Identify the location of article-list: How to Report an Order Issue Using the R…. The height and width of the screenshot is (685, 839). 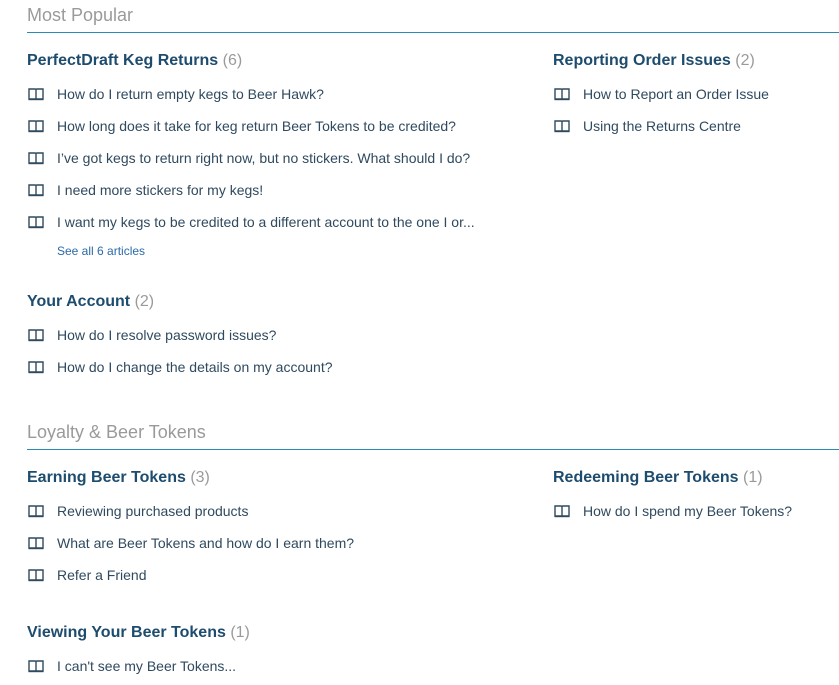
(661, 110).